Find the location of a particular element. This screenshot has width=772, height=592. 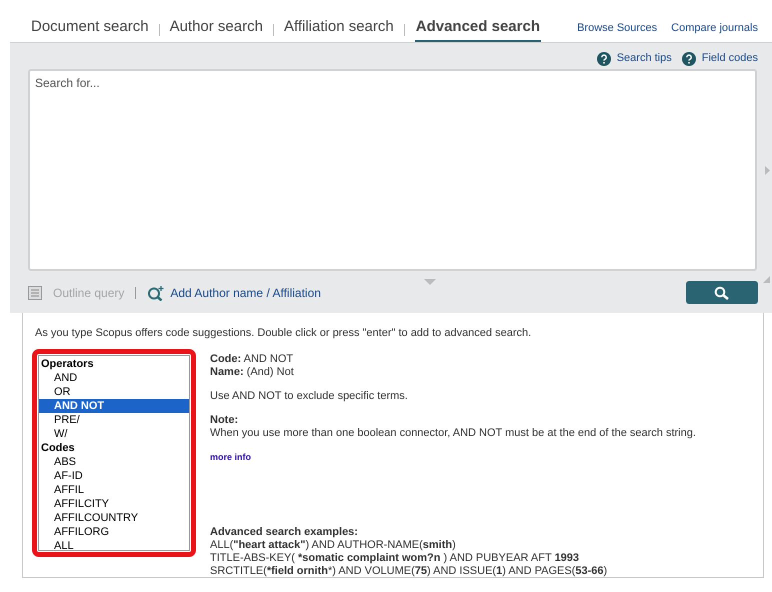

examples-heading: Advanced search examples: is located at coordinates (284, 532).